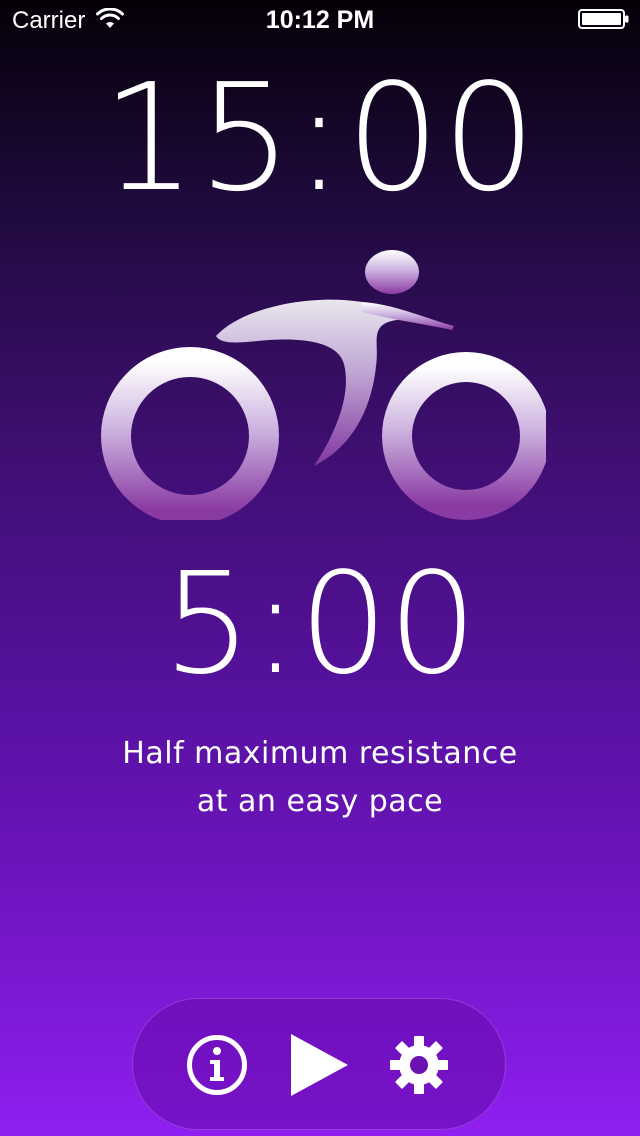 Image resolution: width=640 pixels, height=1136 pixels. What do you see at coordinates (320, 753) in the screenshot?
I see `instruction-line-1: Half maximum resistance` at bounding box center [320, 753].